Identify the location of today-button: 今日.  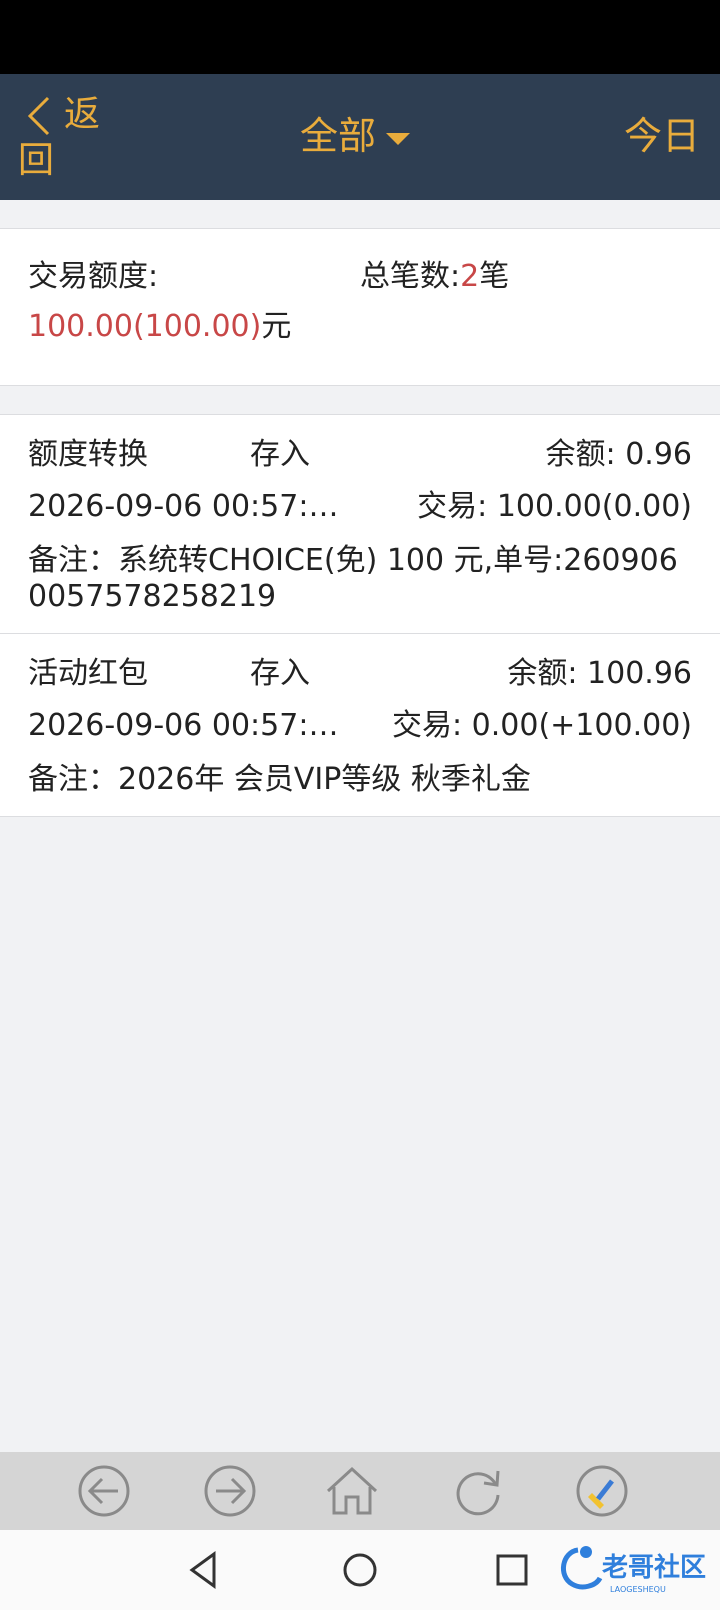
(662, 136).